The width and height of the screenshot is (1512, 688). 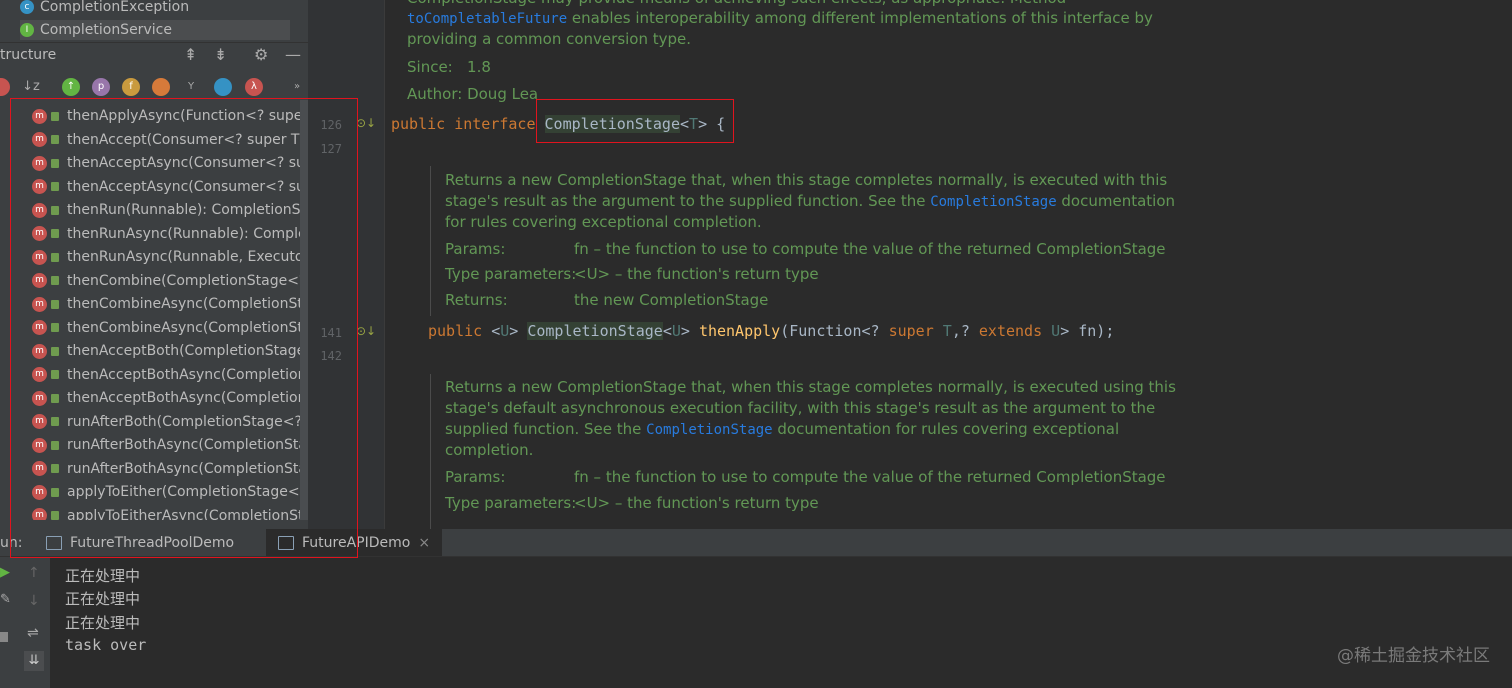 What do you see at coordinates (489, 450) in the screenshot?
I see `doc-line: completion.` at bounding box center [489, 450].